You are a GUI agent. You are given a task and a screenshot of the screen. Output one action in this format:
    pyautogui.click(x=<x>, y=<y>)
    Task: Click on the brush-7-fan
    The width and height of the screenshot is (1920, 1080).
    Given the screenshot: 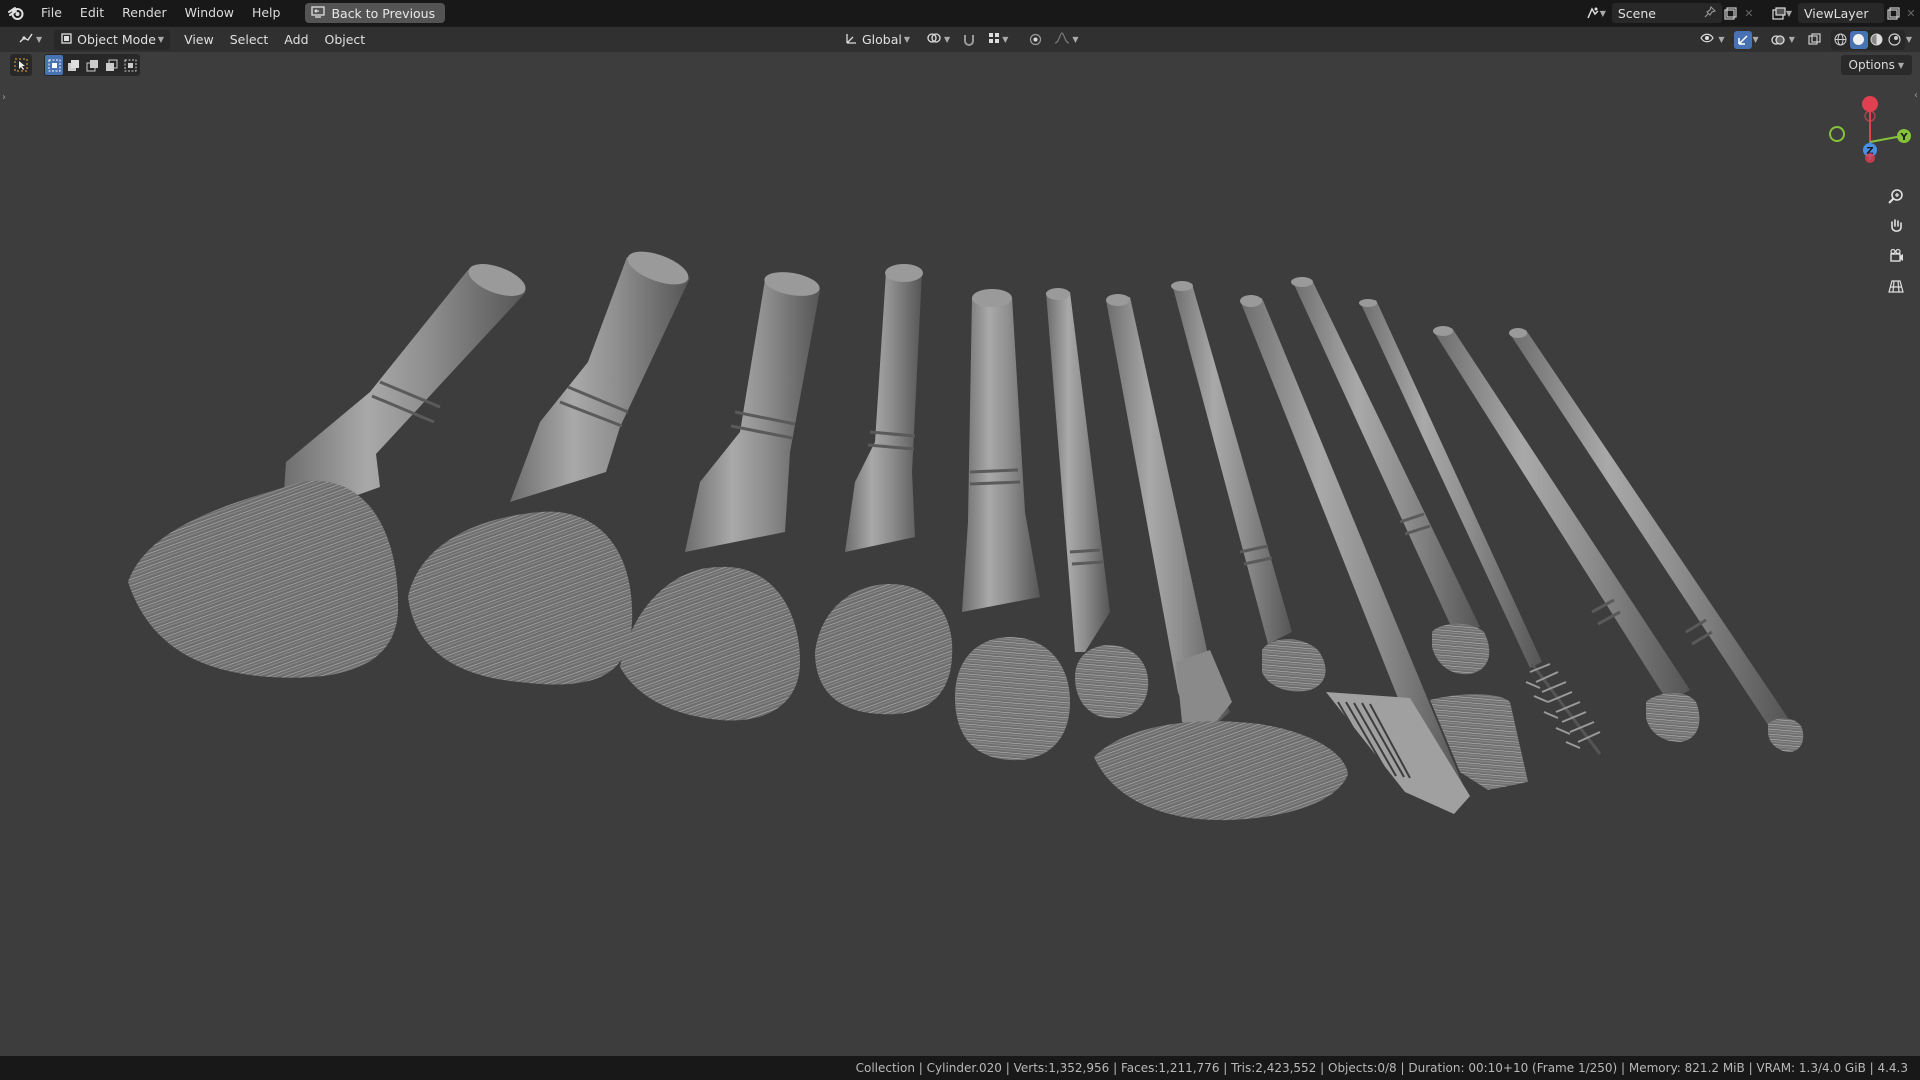 What is the action you would take?
    pyautogui.click(x=1221, y=557)
    